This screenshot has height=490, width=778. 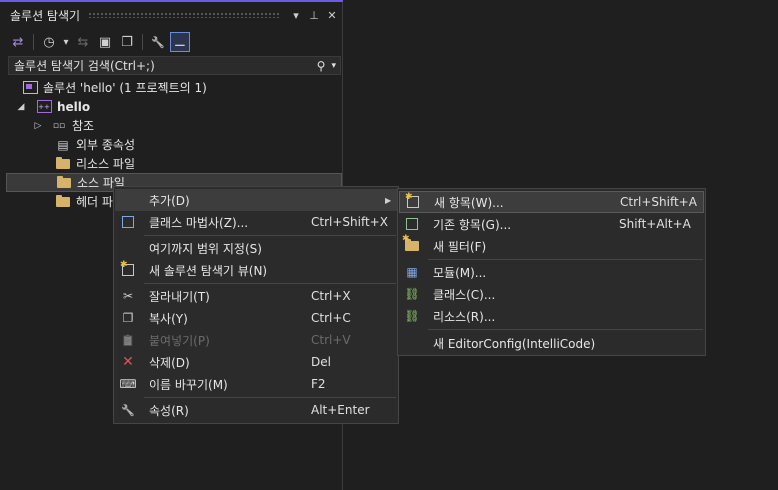 What do you see at coordinates (125, 88) in the screenshot?
I see `tree-item-label: 솔루션 'hello' (1 프로젝트의 1)` at bounding box center [125, 88].